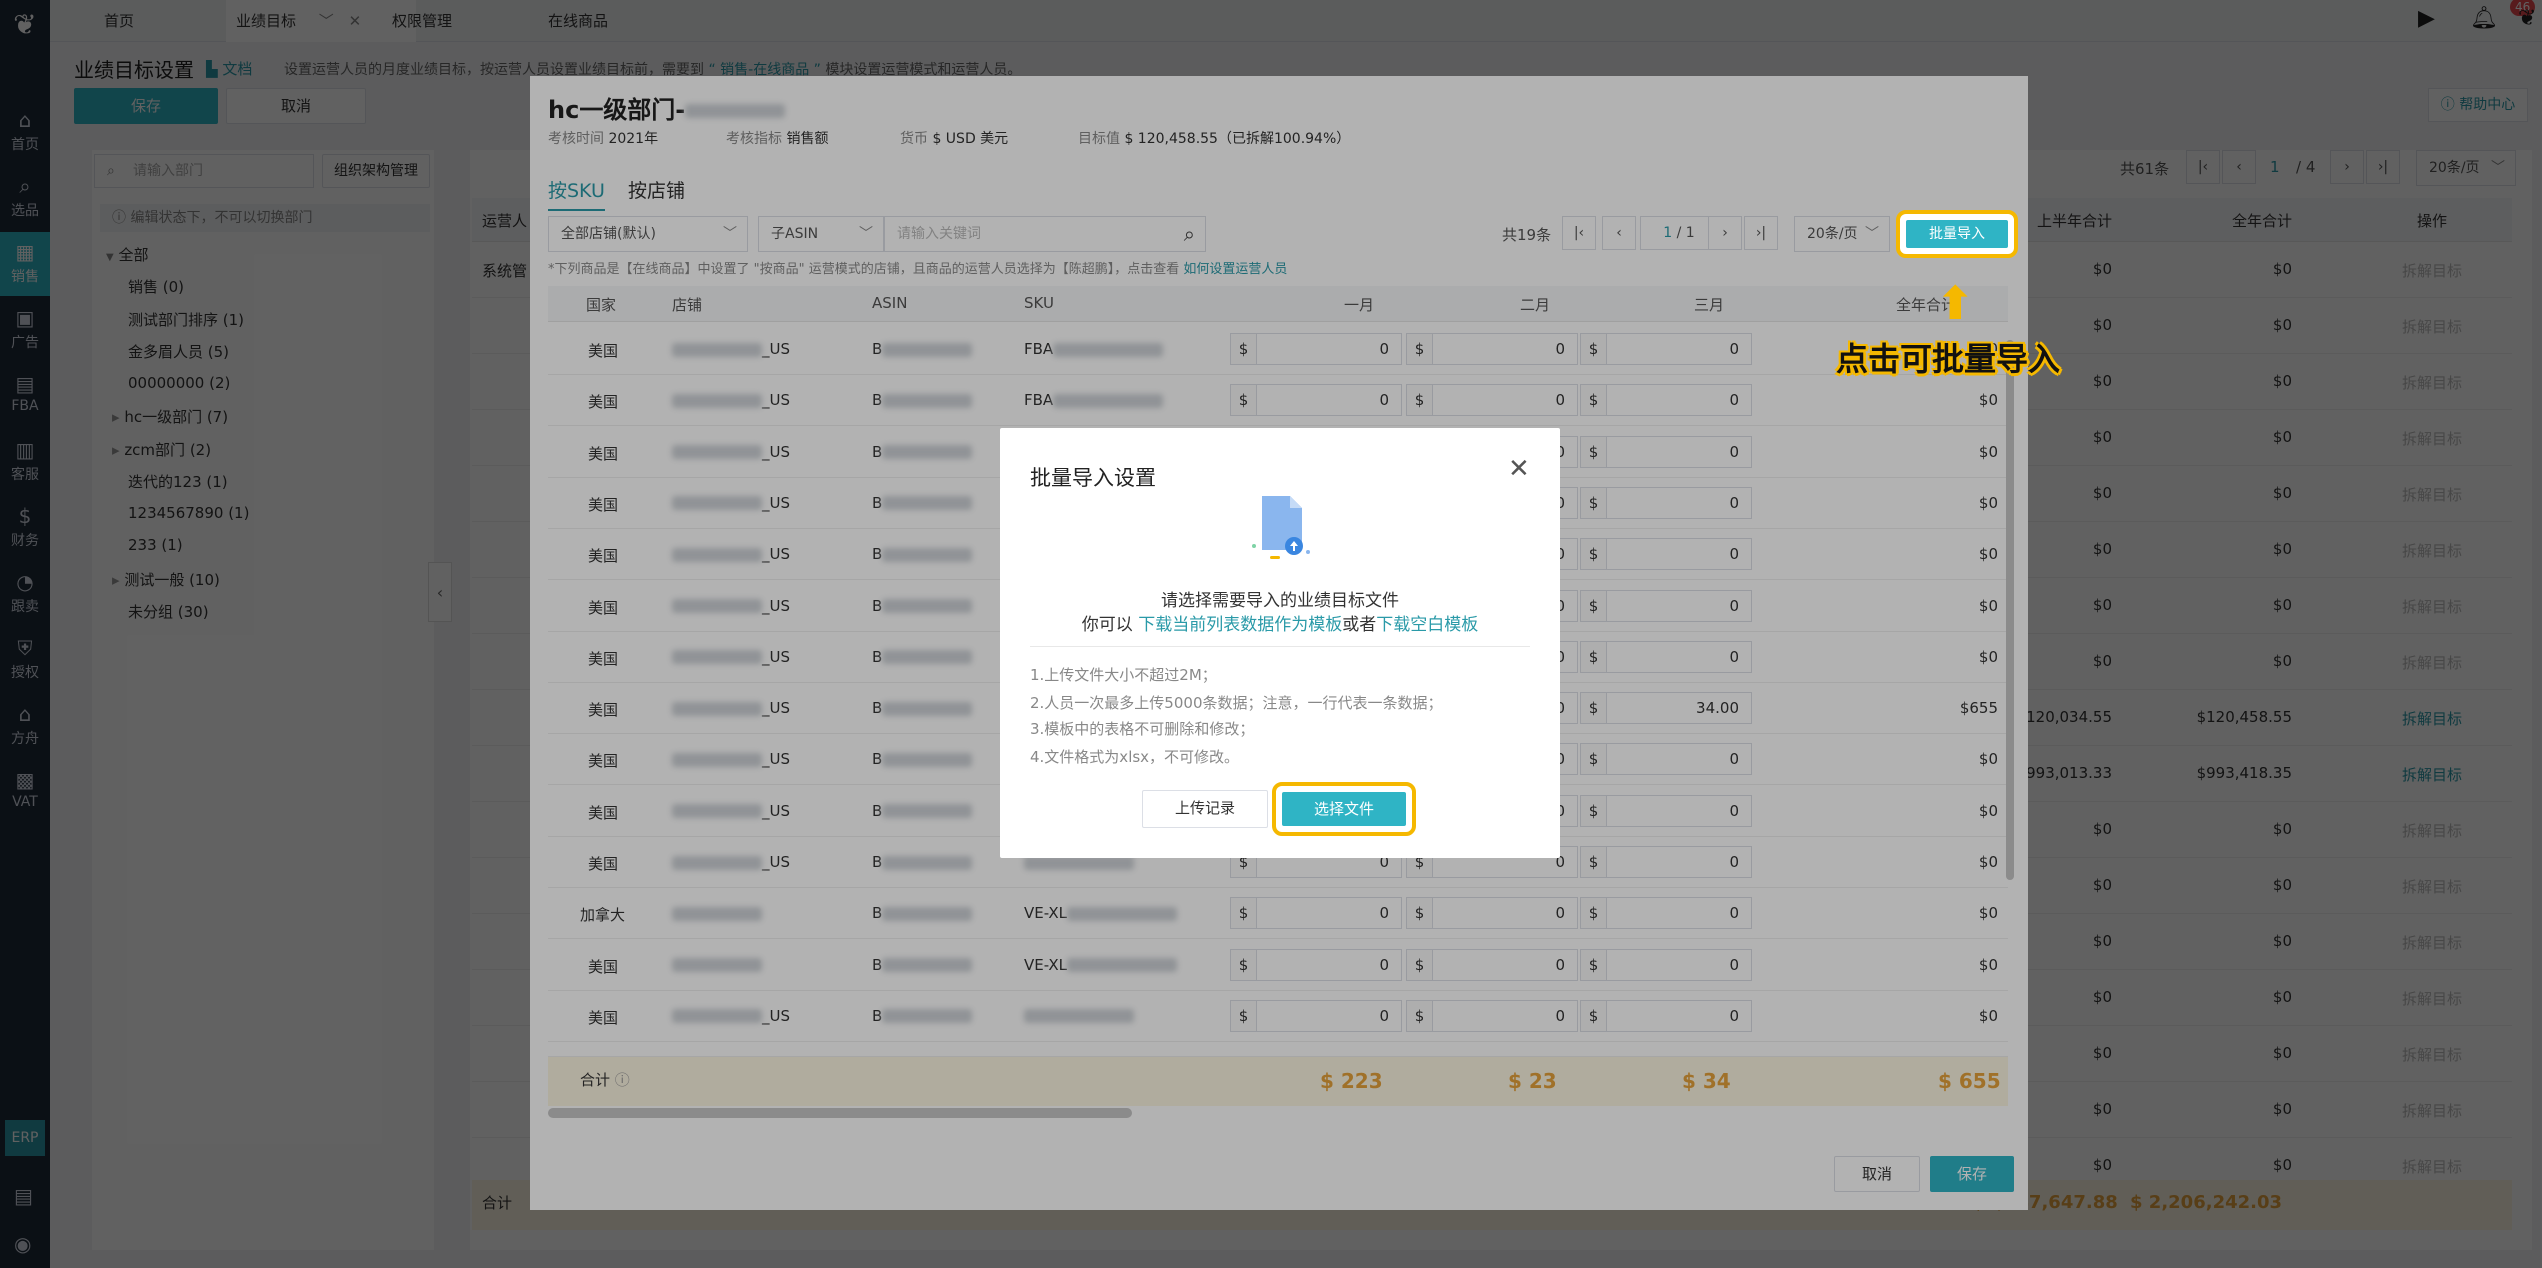 This screenshot has height=1268, width=2542. Describe the element at coordinates (1123, 675) in the screenshot. I see `rule-1: 1.上传文件大小不超过2M；` at that location.